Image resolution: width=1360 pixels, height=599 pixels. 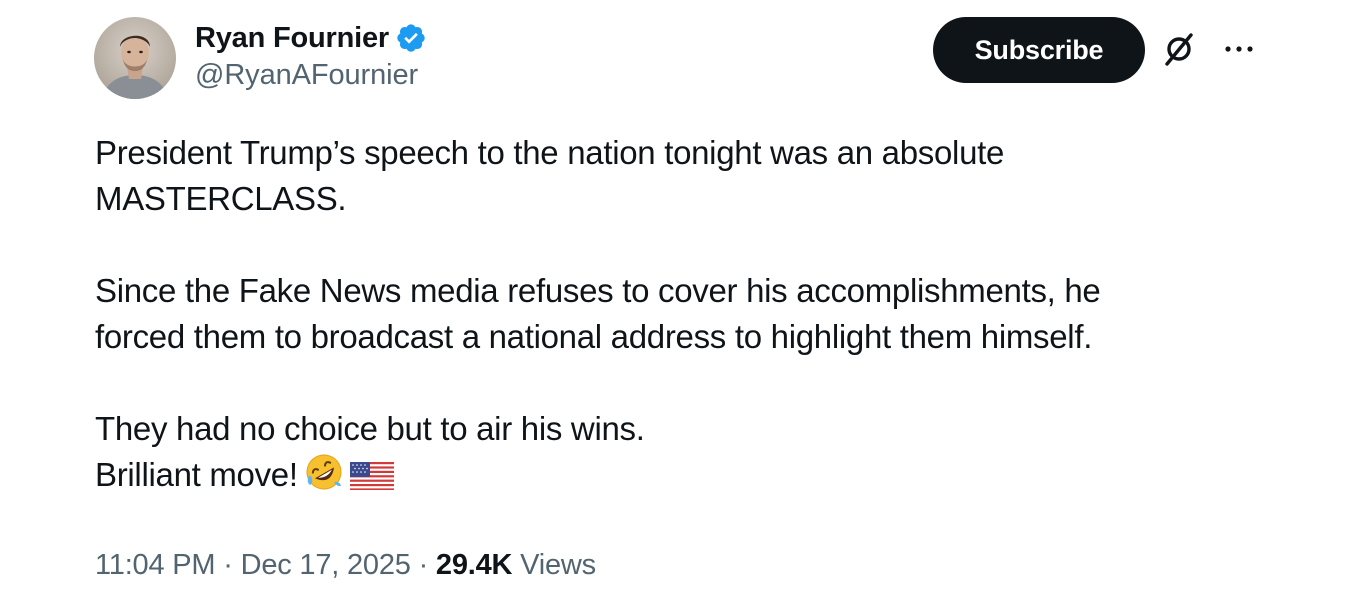 I want to click on tweet-meta: 11:04 PM · Dec 17, 2025 · 29.4K Views, so click(x=345, y=565).